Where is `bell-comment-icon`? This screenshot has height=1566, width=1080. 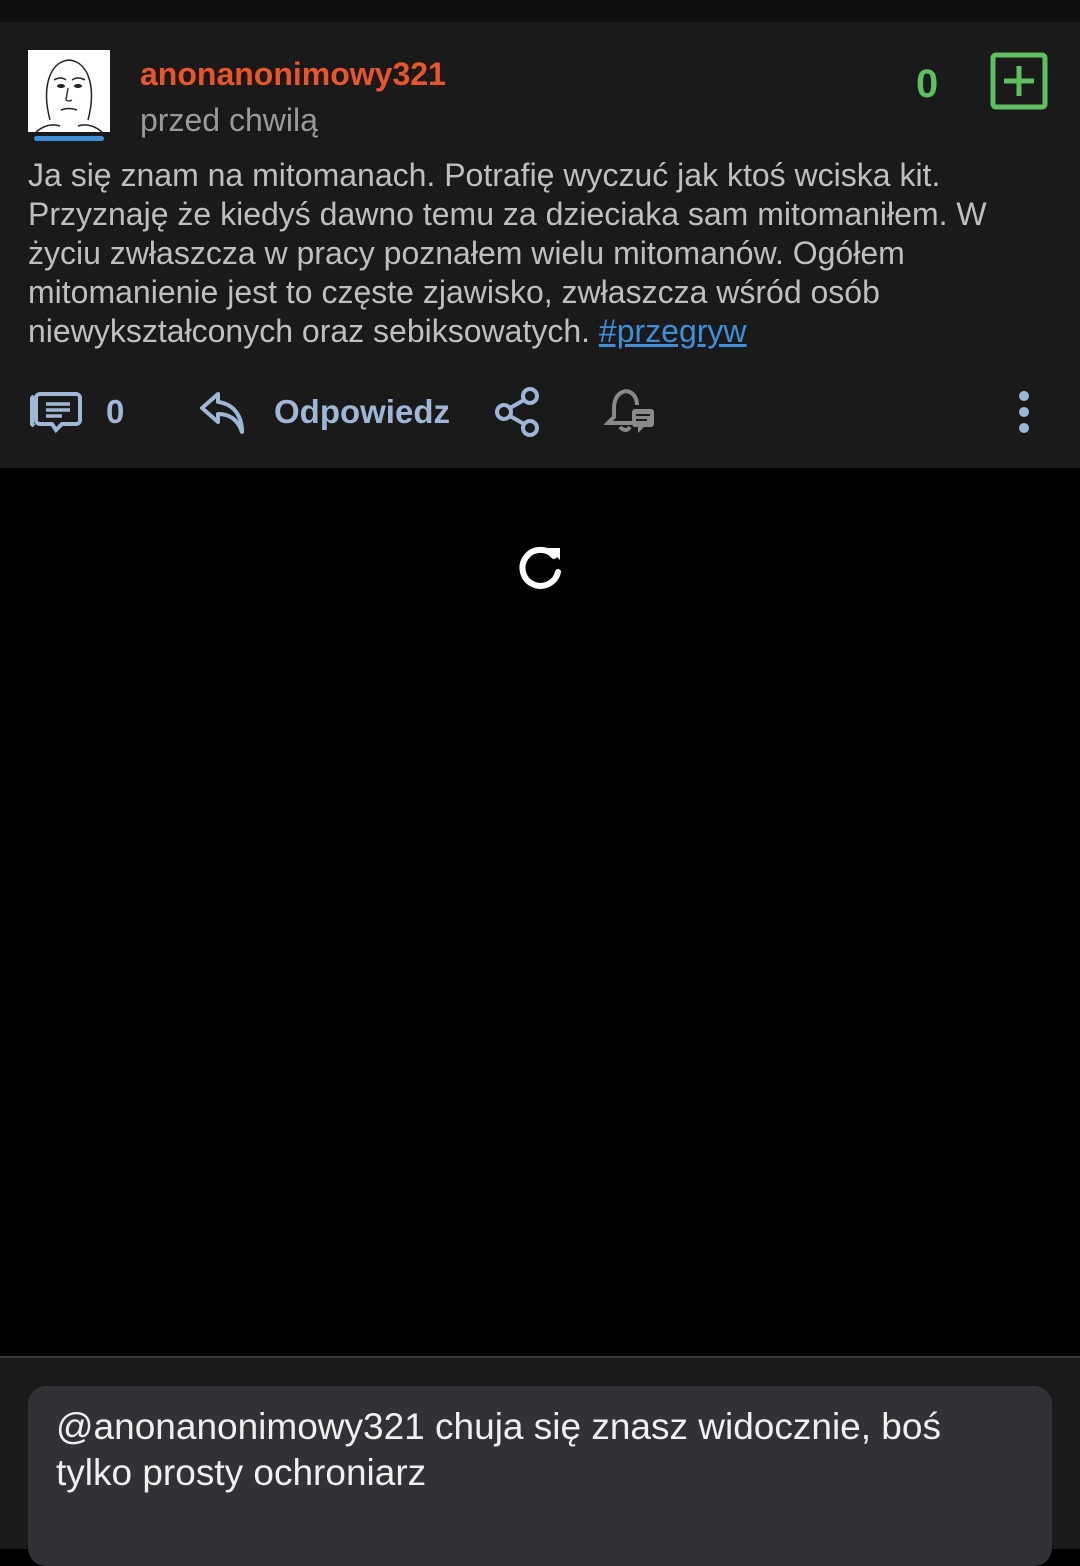 bell-comment-icon is located at coordinates (629, 411).